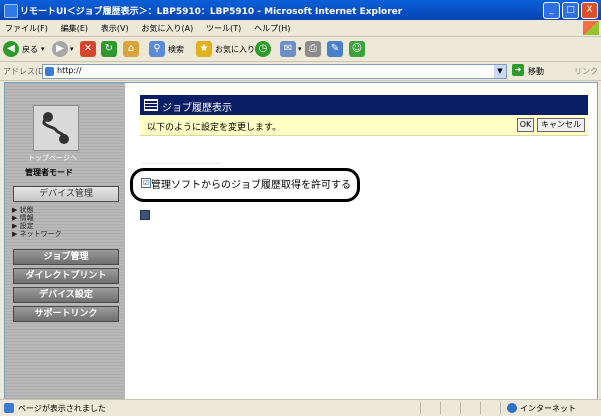 This screenshot has width=601, height=416. I want to click on menu-edit: 編集(E), so click(74, 27).